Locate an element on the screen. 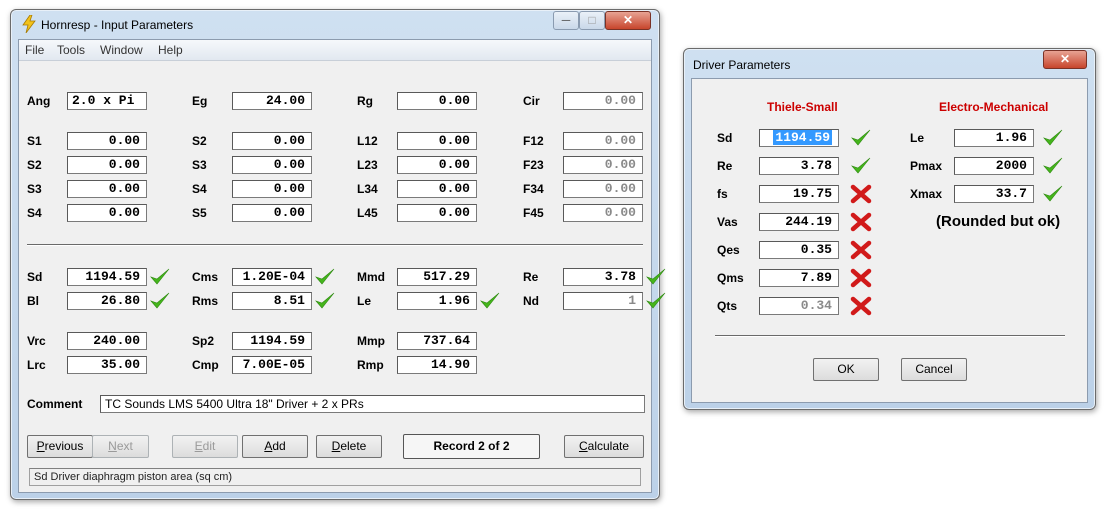 The height and width of the screenshot is (509, 1118). menu-window: Window is located at coordinates (121, 50).